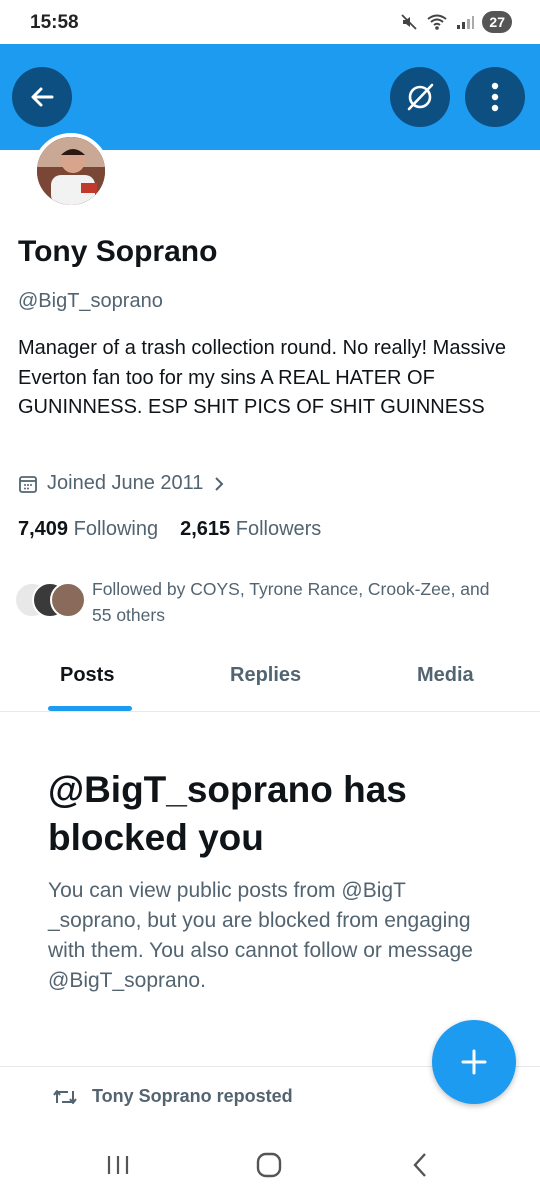 Image resolution: width=540 pixels, height=1200 pixels. I want to click on compose-button, so click(474, 1062).